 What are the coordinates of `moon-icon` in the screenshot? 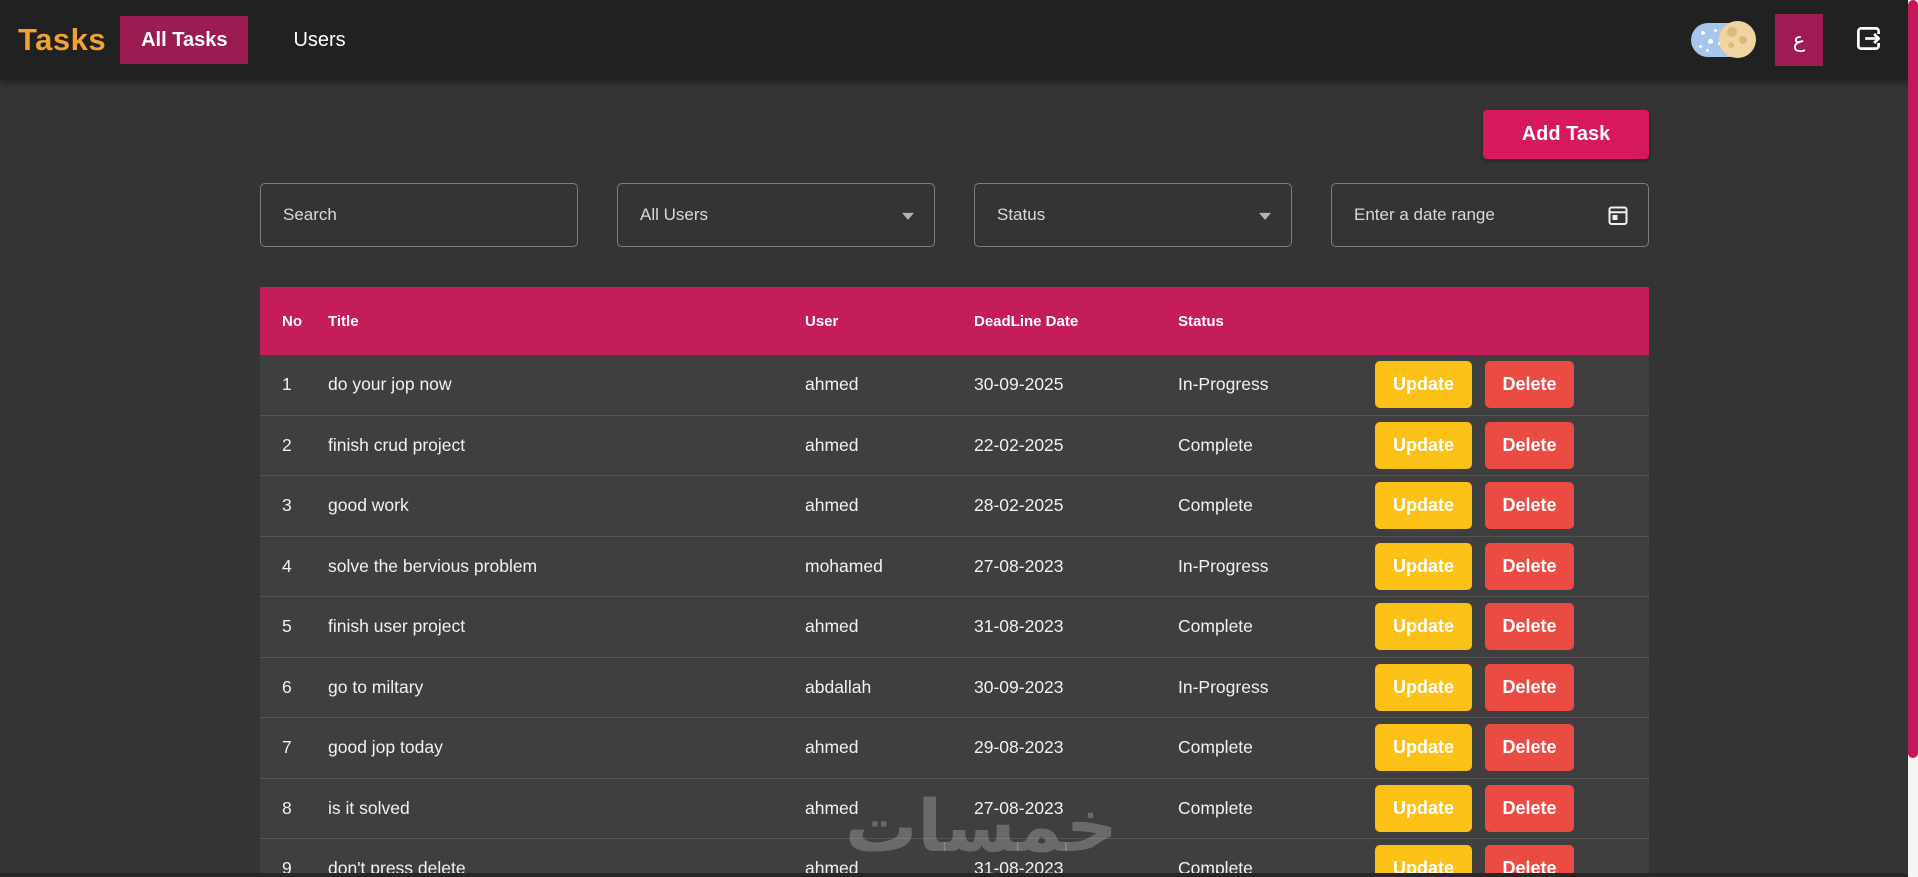 It's located at (1737, 39).